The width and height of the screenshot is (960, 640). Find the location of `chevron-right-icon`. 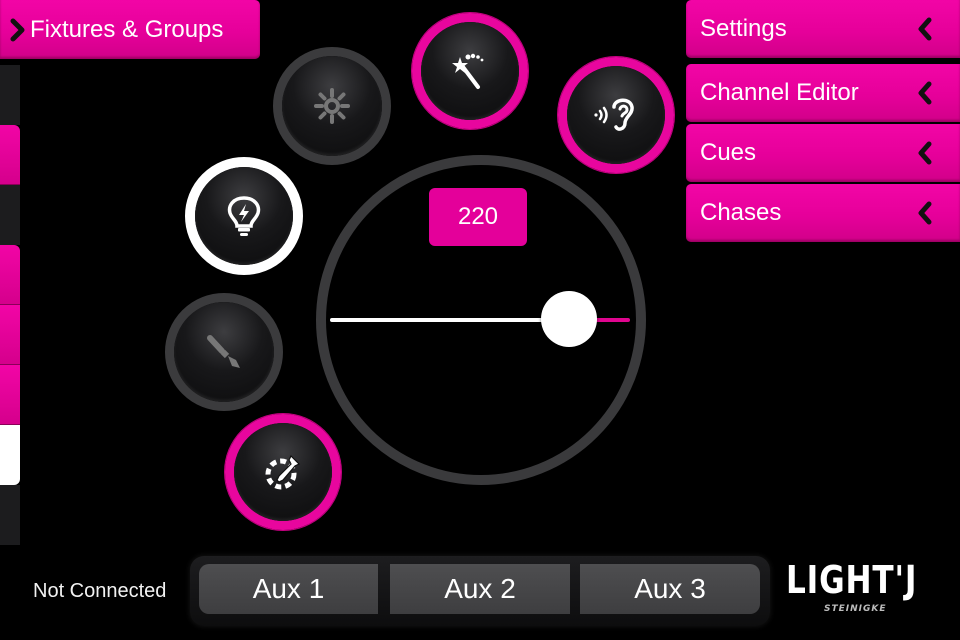

chevron-right-icon is located at coordinates (17, 29).